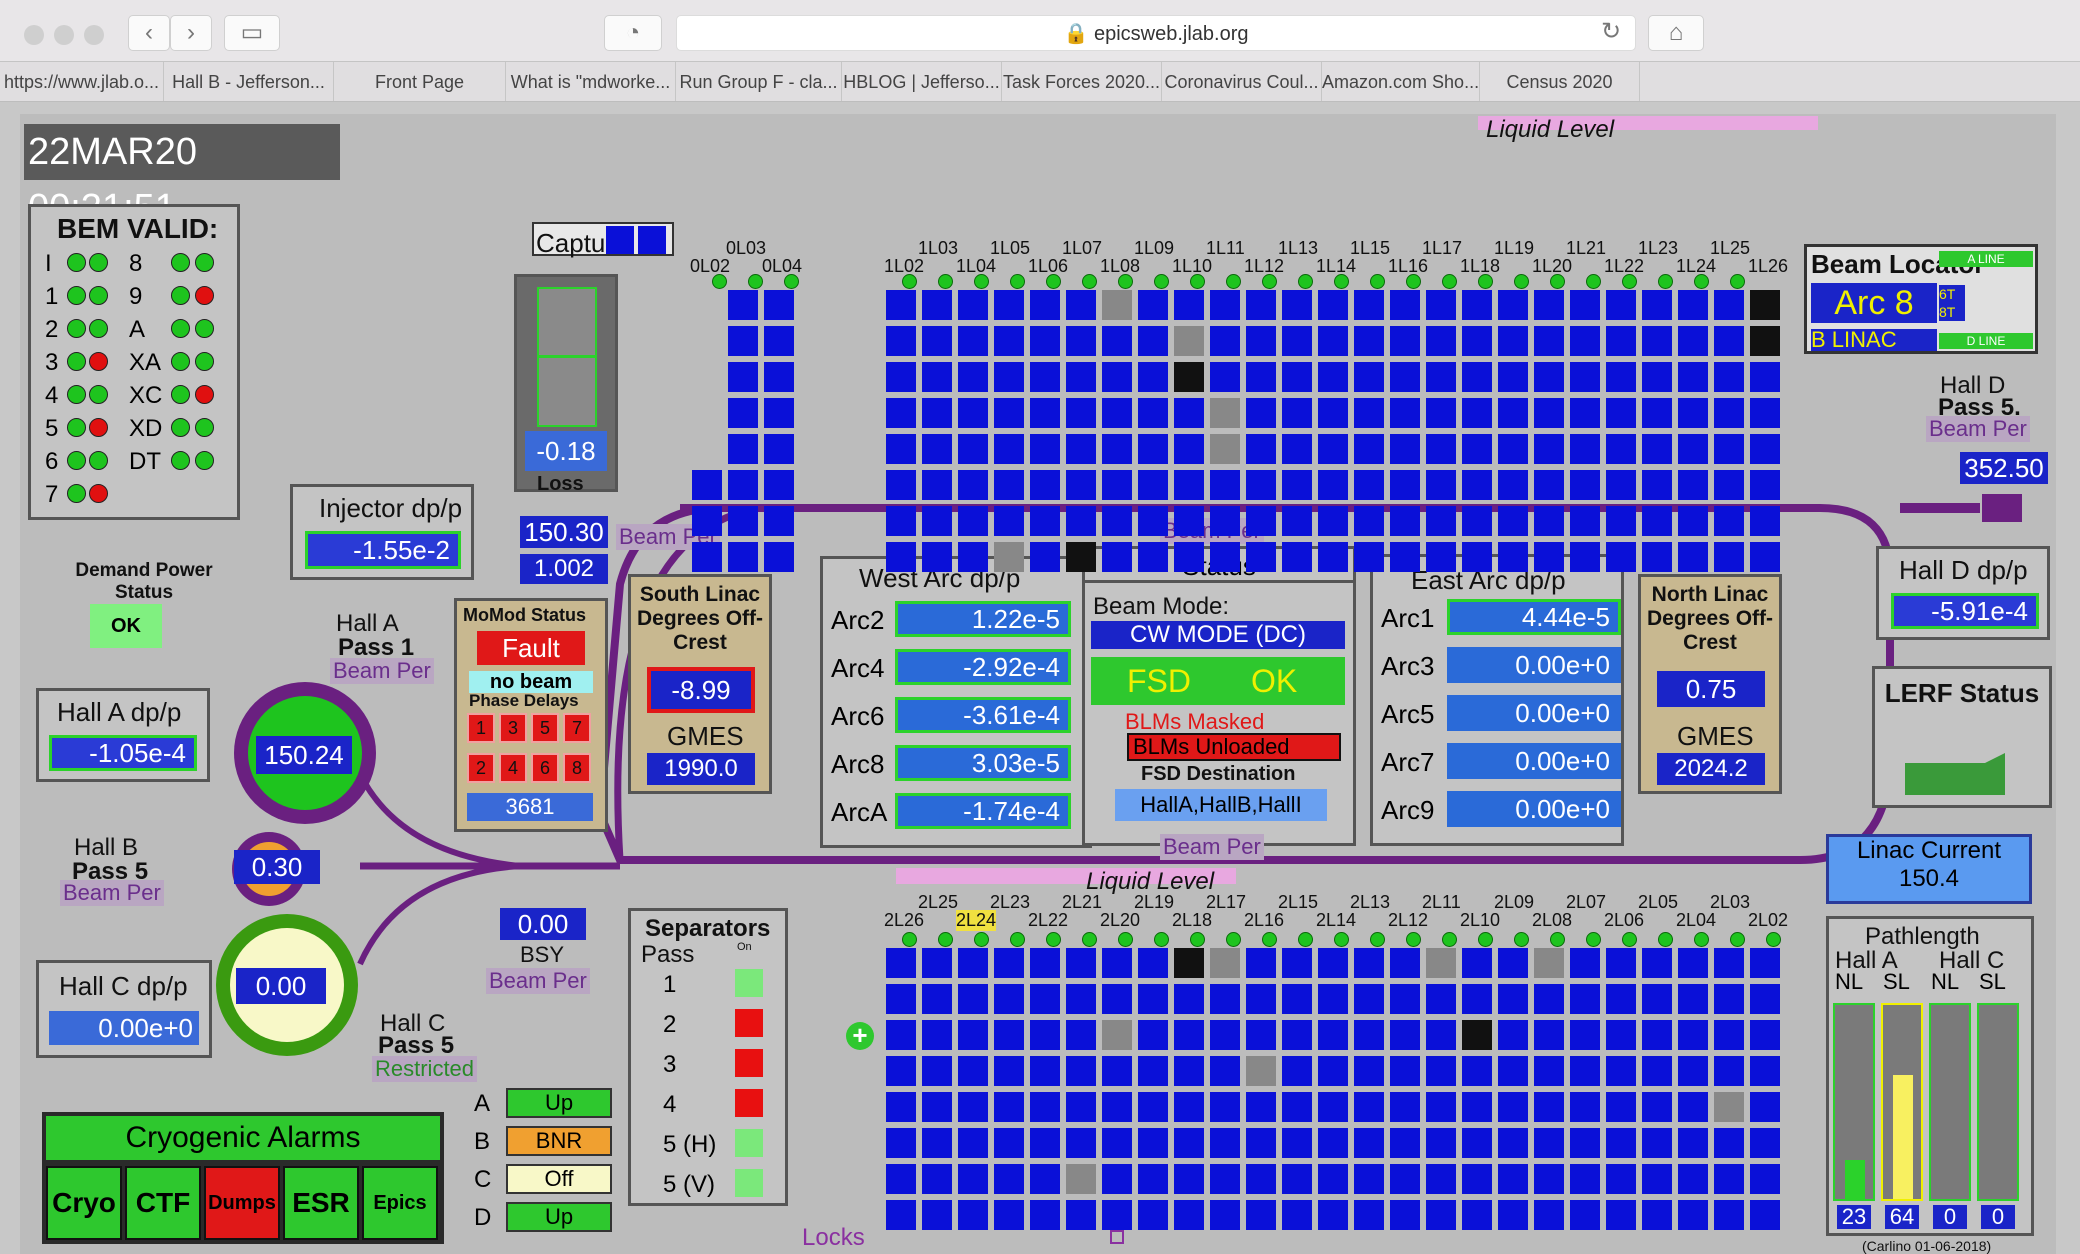  Describe the element at coordinates (400, 1203) in the screenshot. I see `cryo-alarm-button: Epics` at that location.